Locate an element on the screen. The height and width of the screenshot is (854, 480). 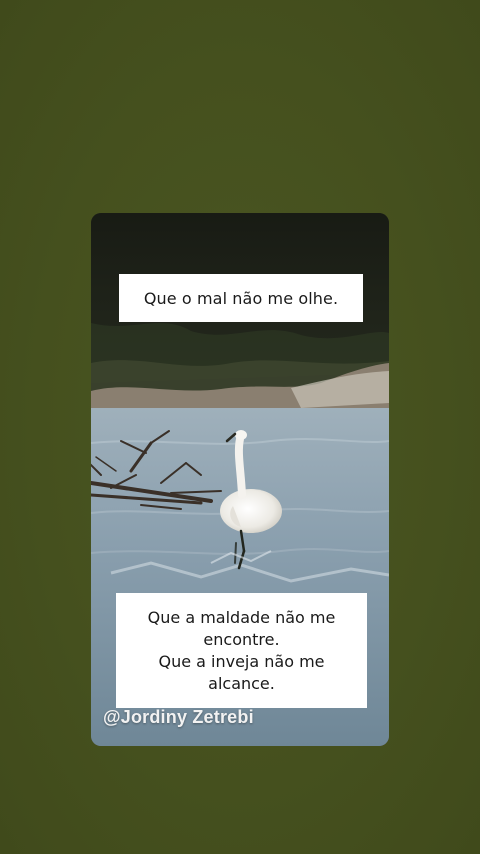
author-watermark: @Jordiny Zetrebi is located at coordinates (178, 717).